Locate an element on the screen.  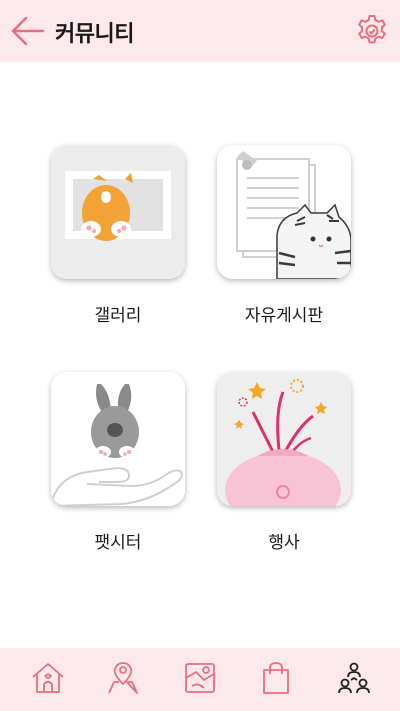
board-cat-icon is located at coordinates (284, 212).